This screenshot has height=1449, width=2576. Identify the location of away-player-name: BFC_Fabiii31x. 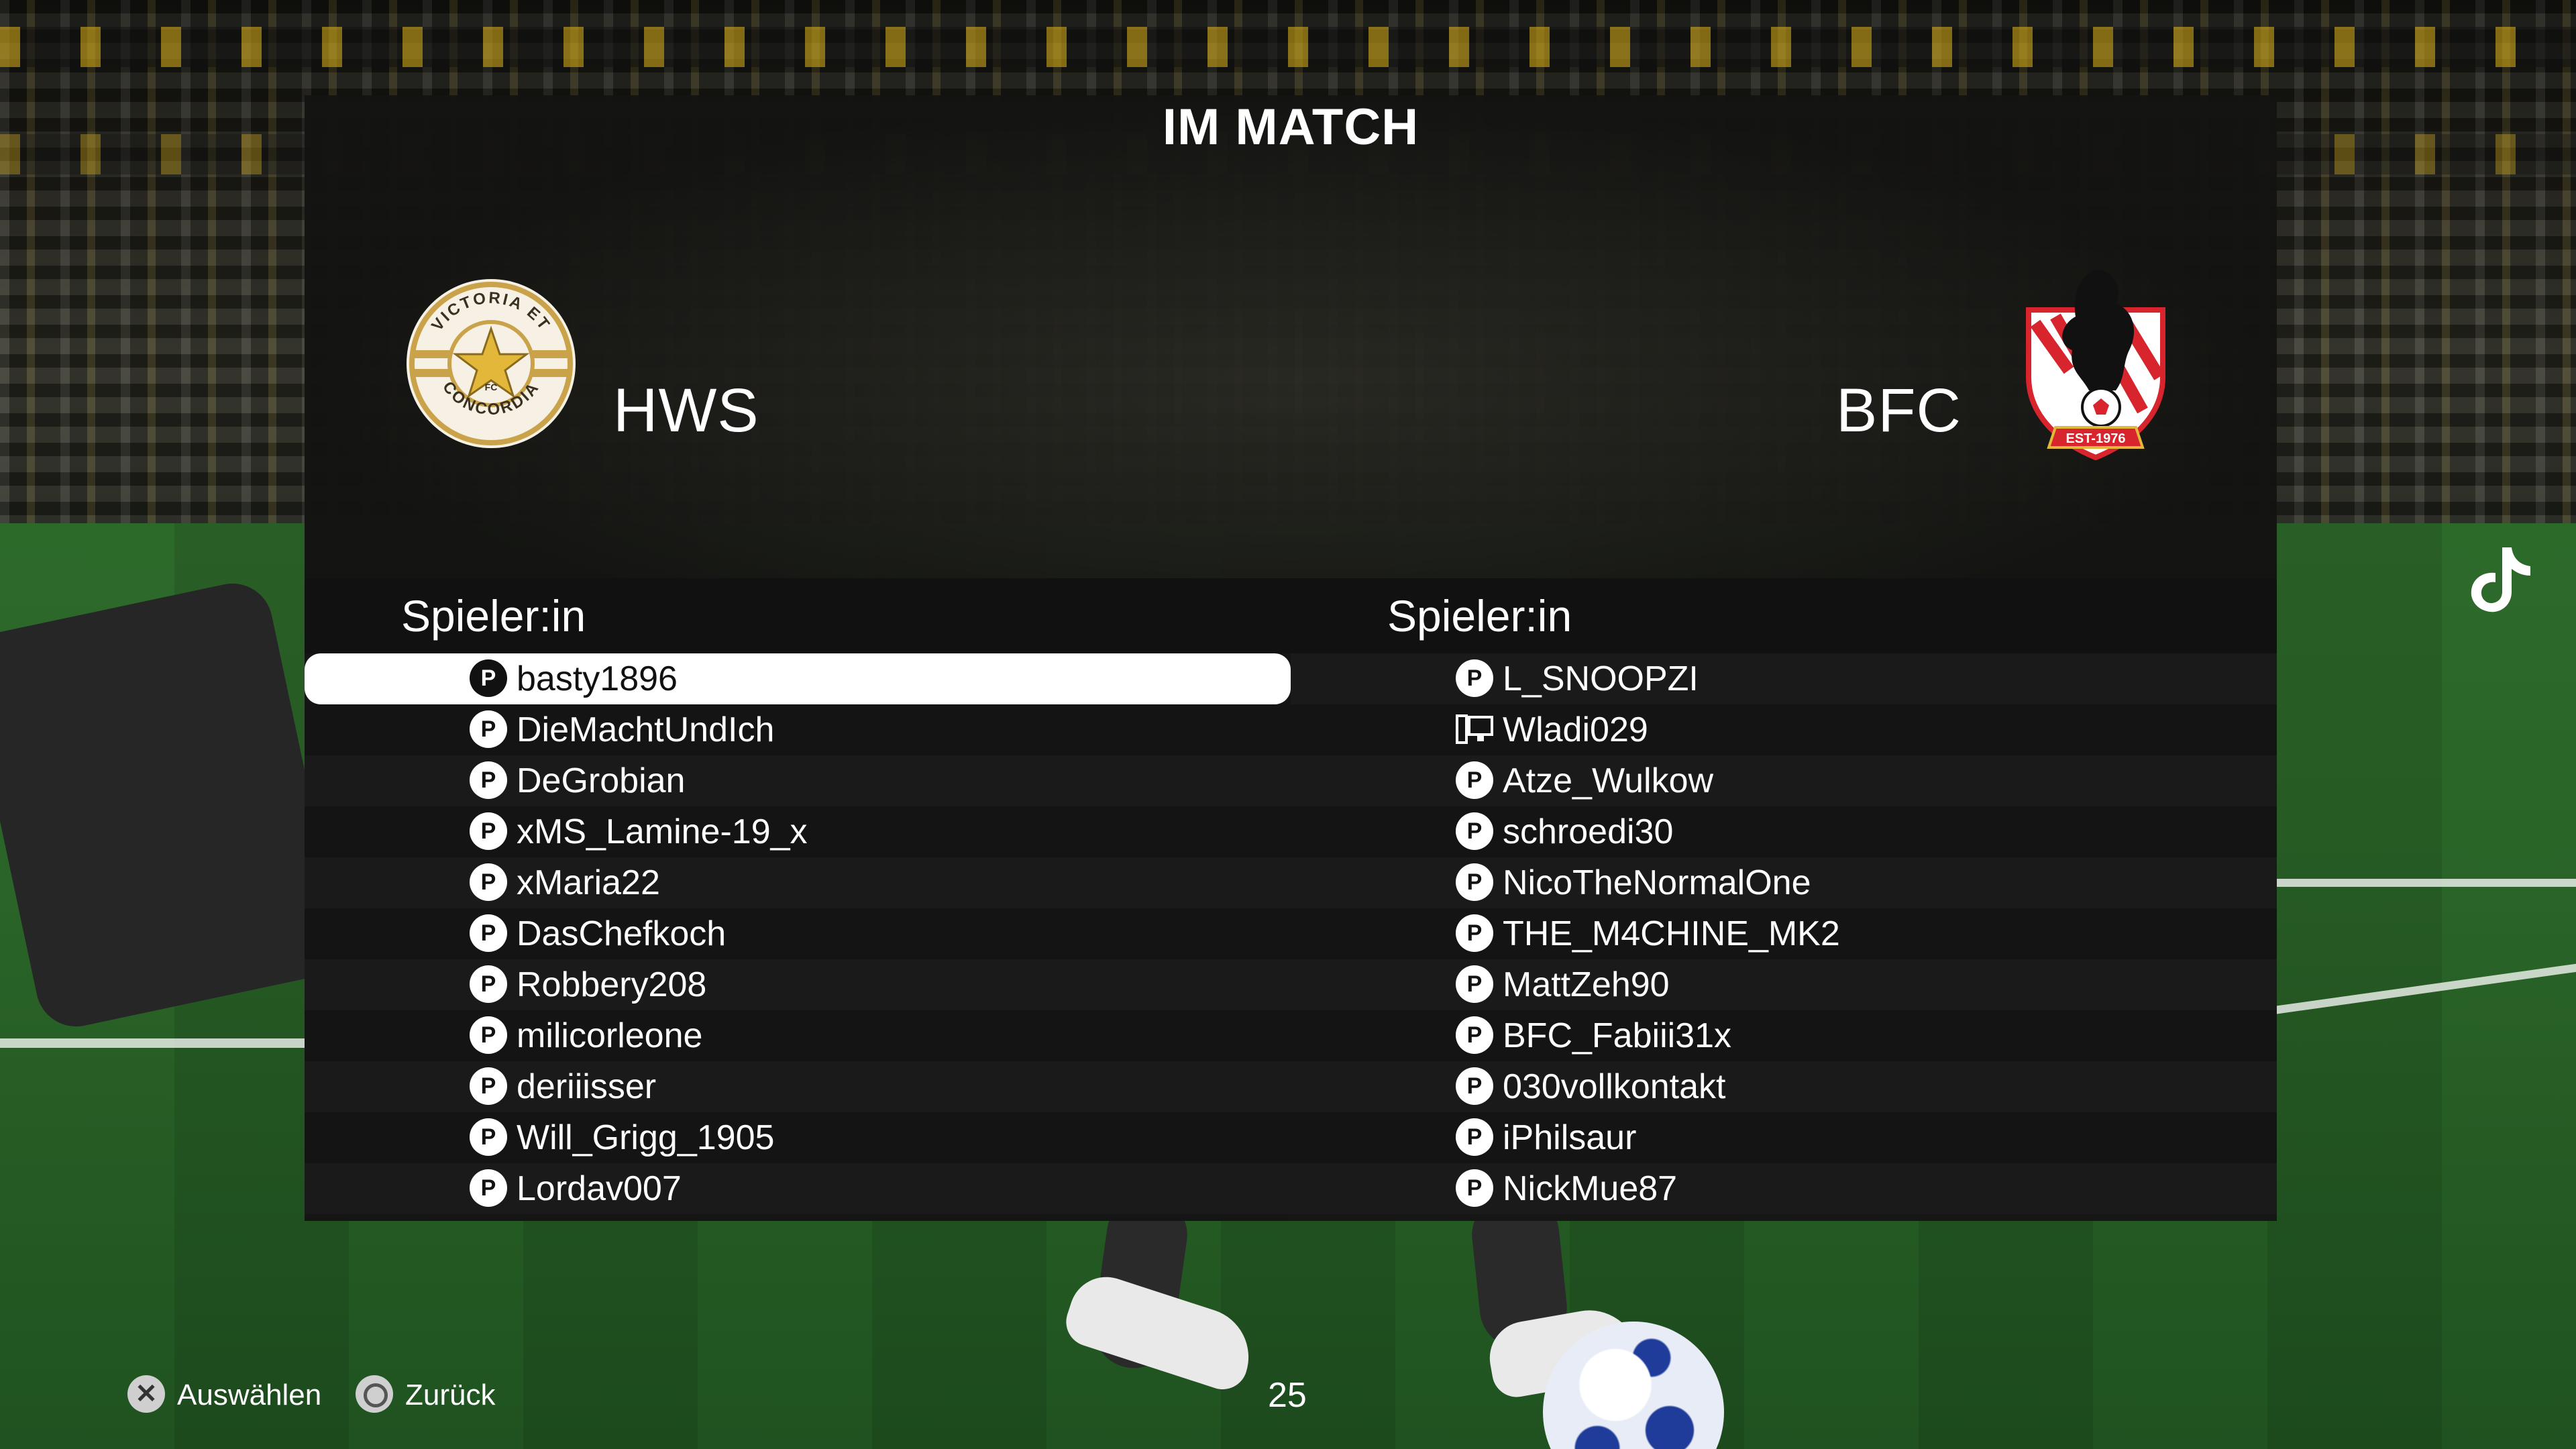
(1617, 1035).